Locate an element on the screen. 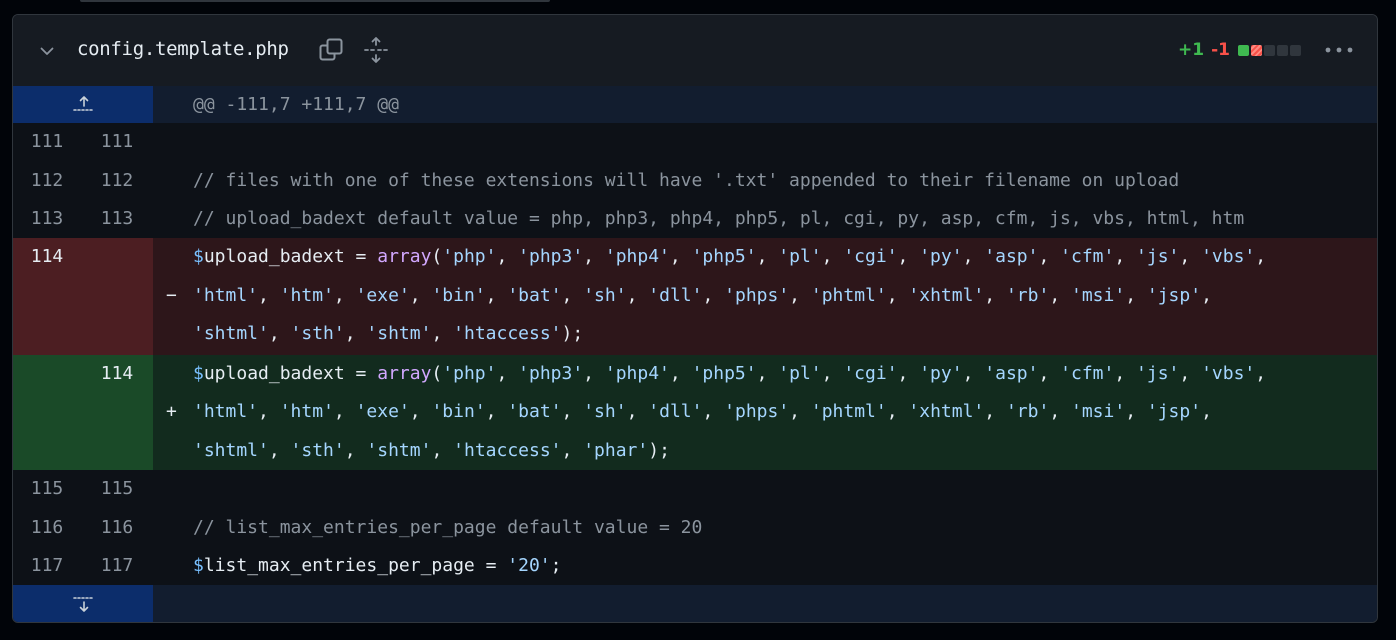 The height and width of the screenshot is (640, 1396). expand-up-icon is located at coordinates (83, 103).